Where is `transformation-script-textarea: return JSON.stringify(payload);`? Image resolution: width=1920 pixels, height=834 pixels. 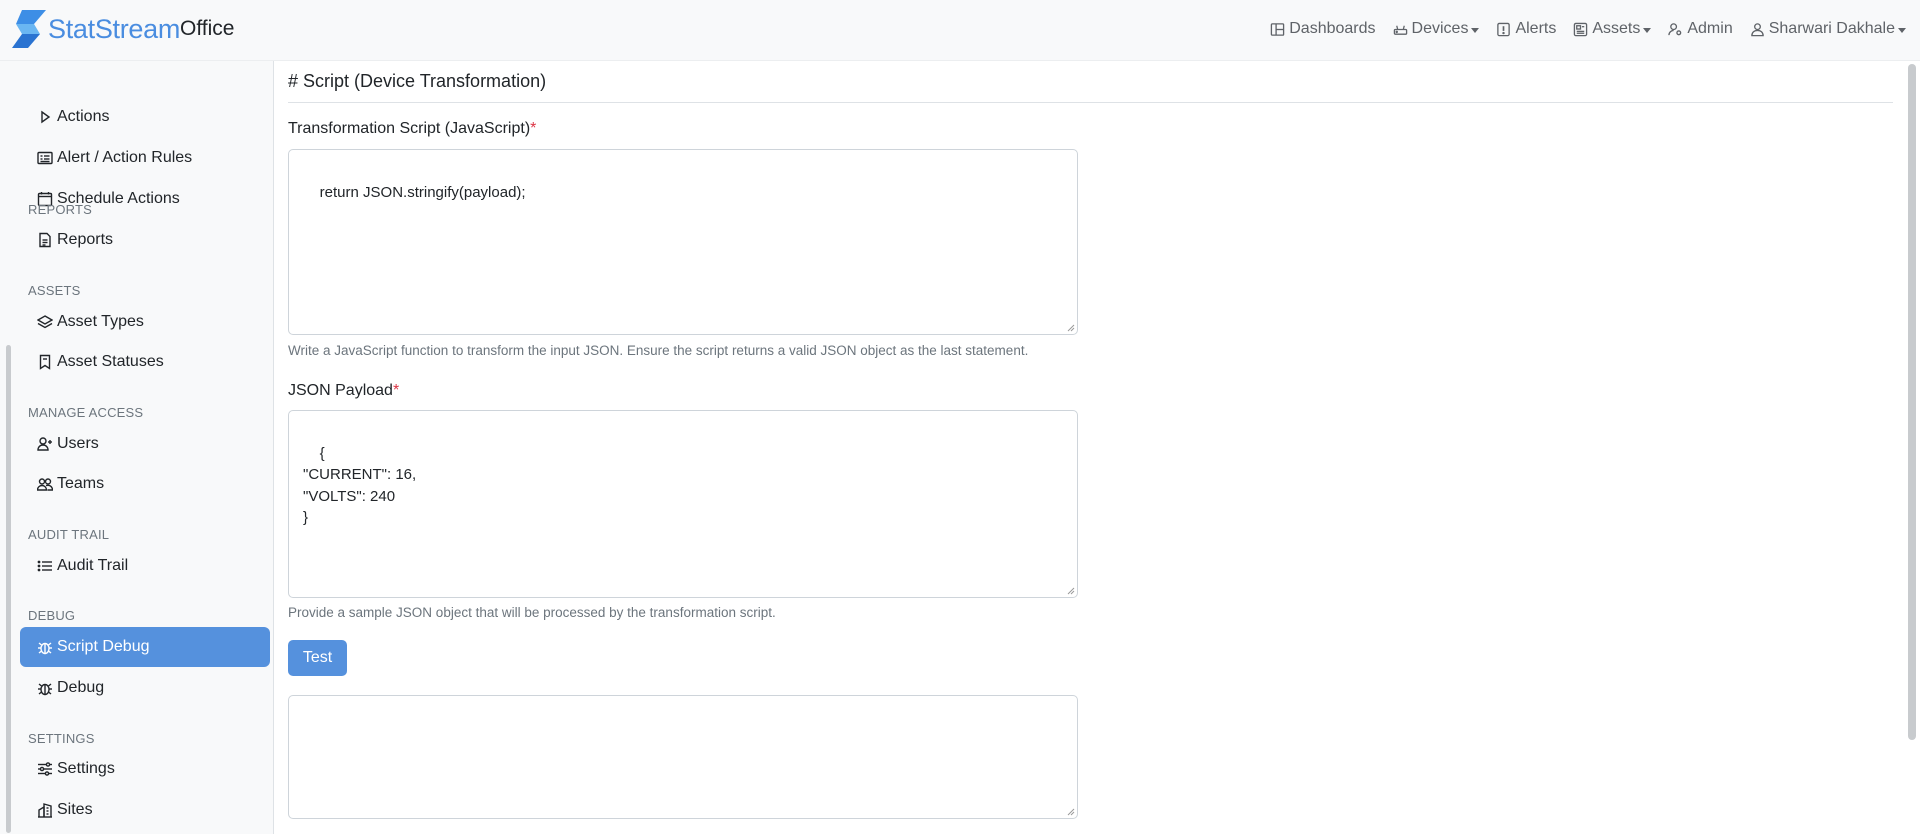 transformation-script-textarea: return JSON.stringify(payload); is located at coordinates (683, 242).